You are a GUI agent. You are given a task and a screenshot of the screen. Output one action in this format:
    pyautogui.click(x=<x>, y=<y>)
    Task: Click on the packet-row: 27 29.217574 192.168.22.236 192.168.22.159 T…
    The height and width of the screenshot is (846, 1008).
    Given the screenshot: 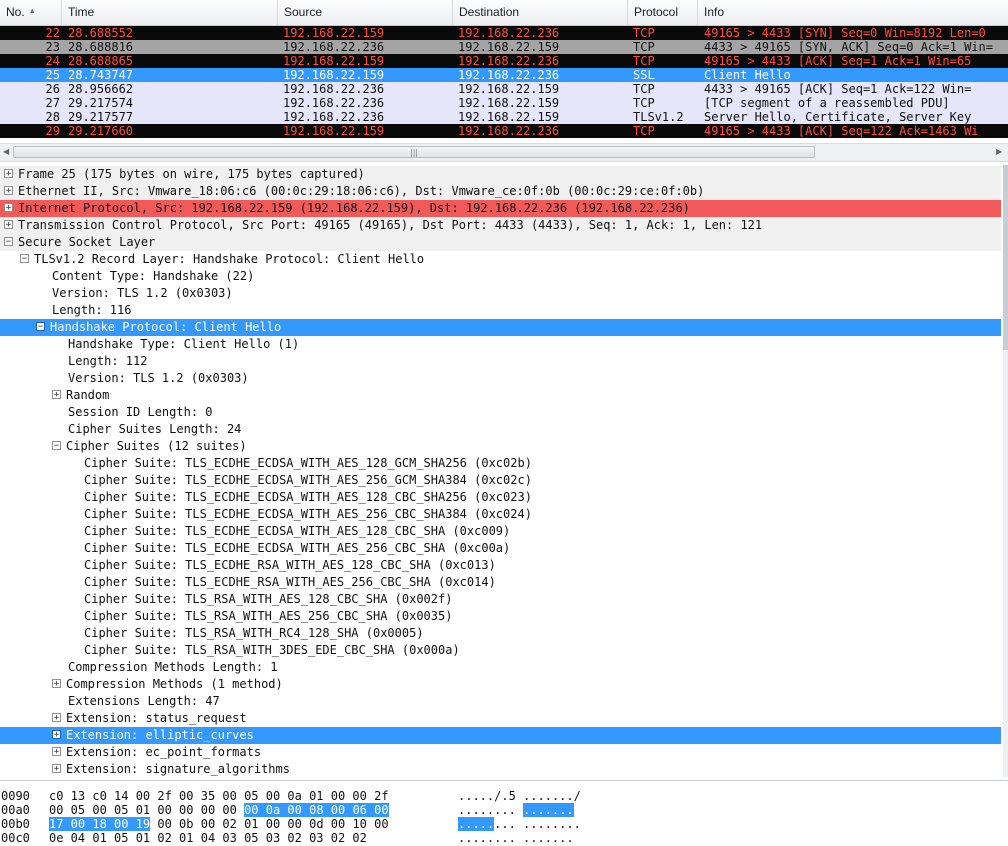 What is the action you would take?
    pyautogui.click(x=504, y=103)
    